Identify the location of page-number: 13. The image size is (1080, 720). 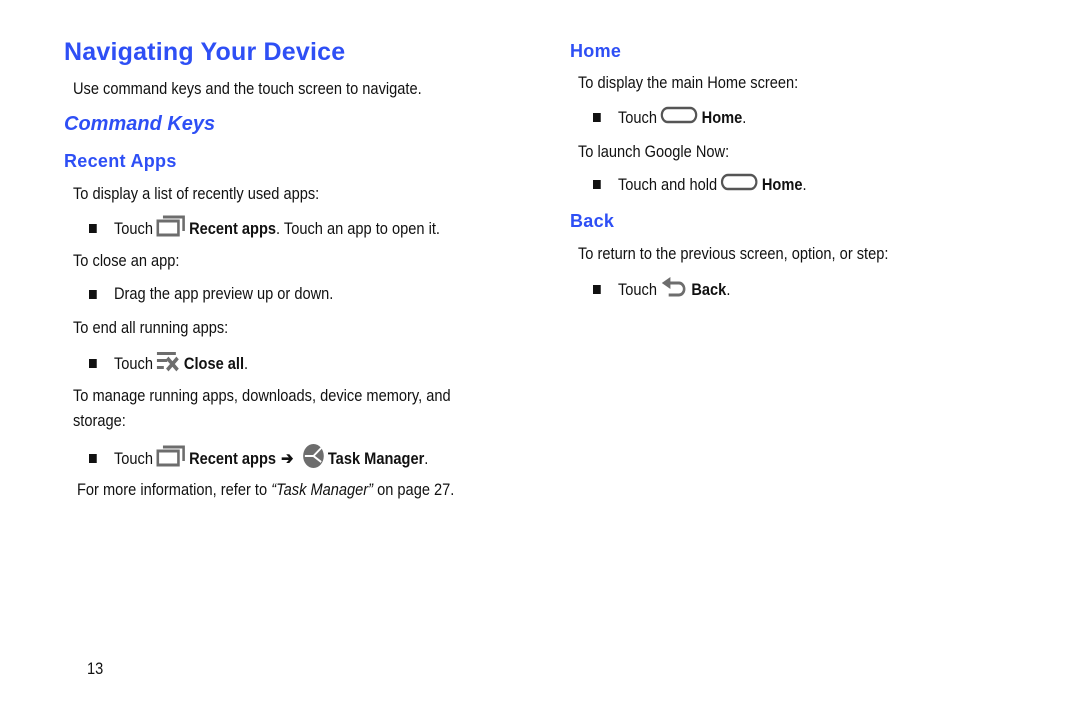
(95, 668).